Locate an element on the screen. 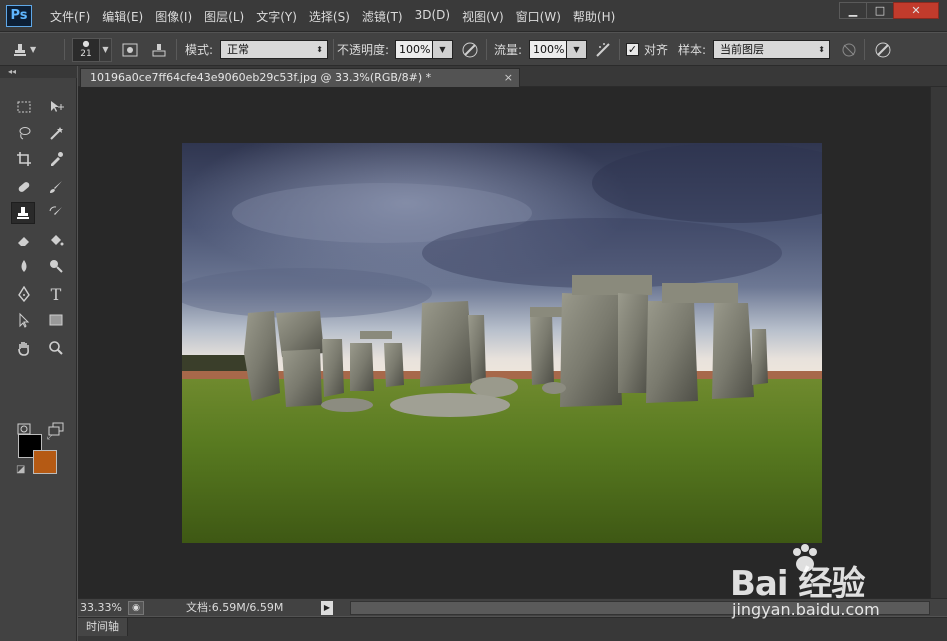  document-info: 文档:6.59M/6.59M is located at coordinates (235, 607).